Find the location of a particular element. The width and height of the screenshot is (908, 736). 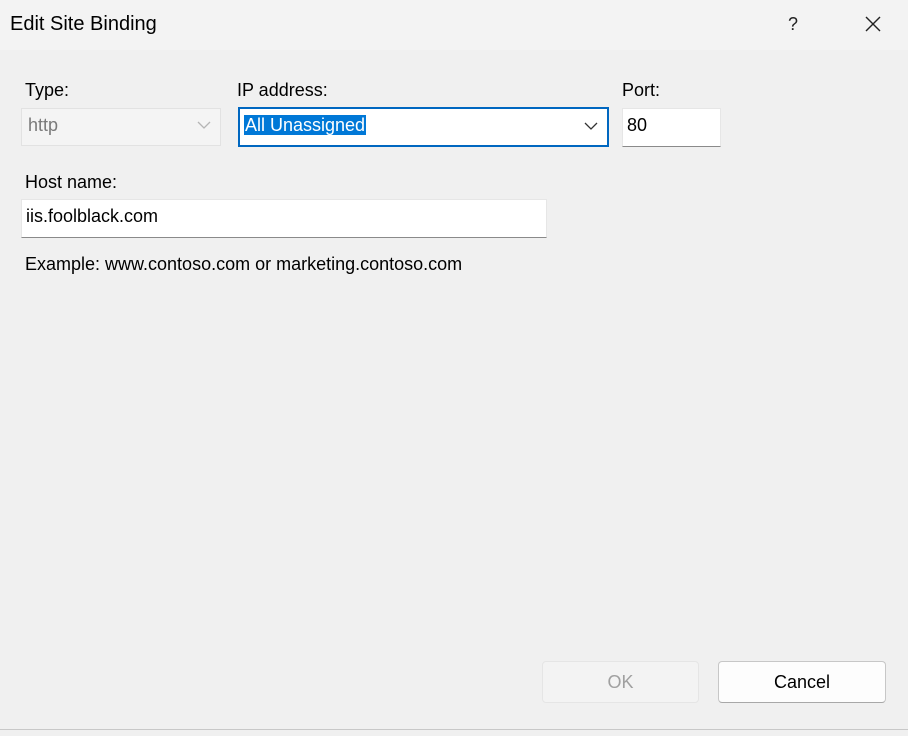

close-icon is located at coordinates (873, 24).